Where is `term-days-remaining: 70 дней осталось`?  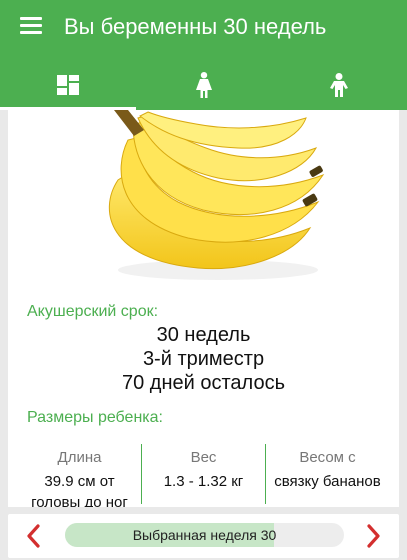 term-days-remaining: 70 дней осталось is located at coordinates (203, 383).